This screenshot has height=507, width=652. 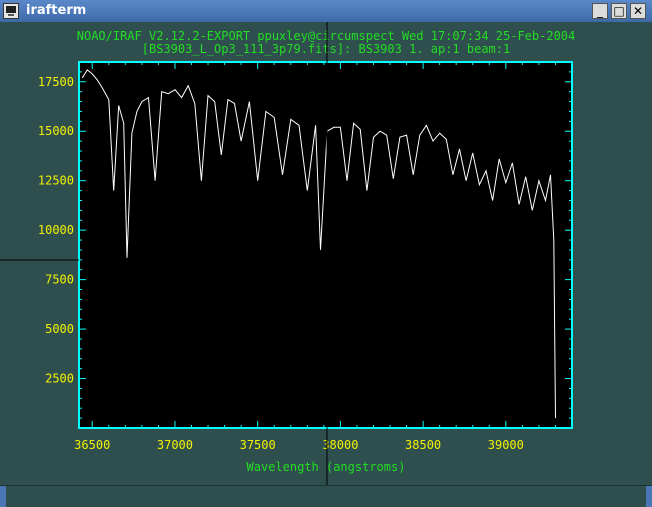 What do you see at coordinates (56, 10) in the screenshot?
I see `window-title: irafterm` at bounding box center [56, 10].